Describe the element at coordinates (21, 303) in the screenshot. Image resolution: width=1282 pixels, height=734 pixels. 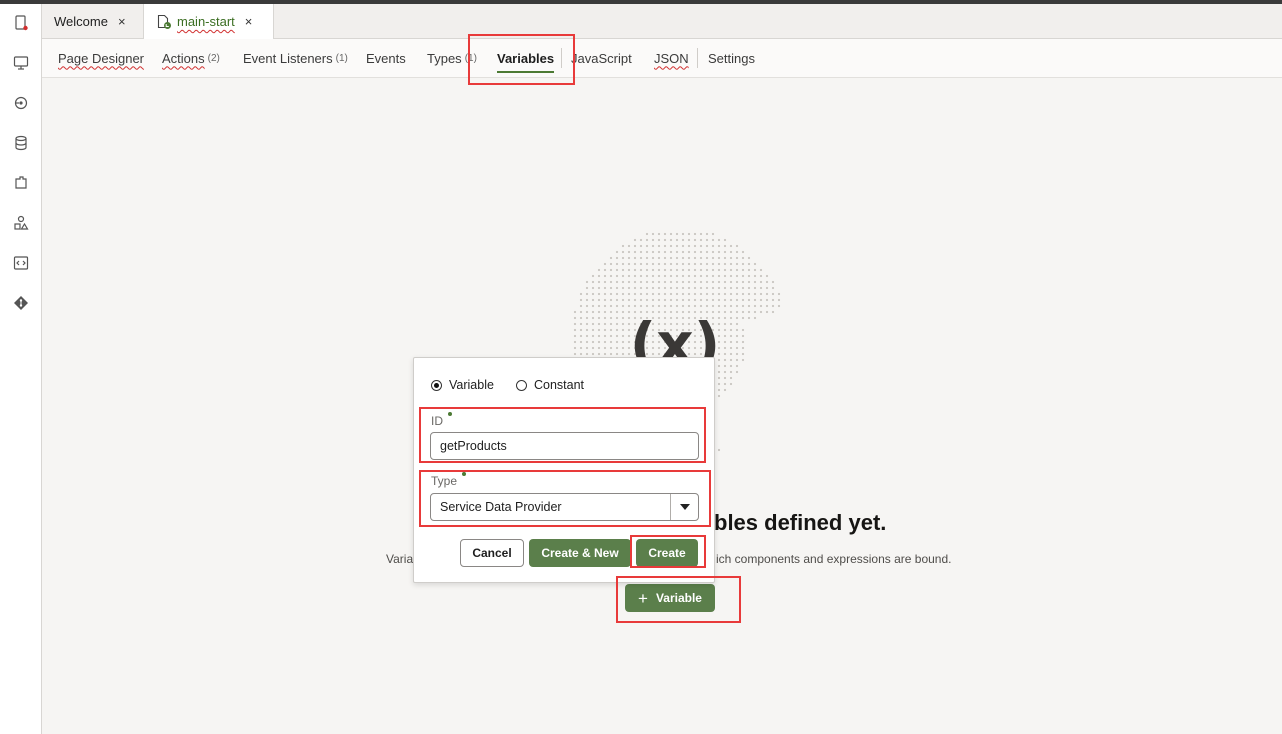
I see `git-icon` at that location.